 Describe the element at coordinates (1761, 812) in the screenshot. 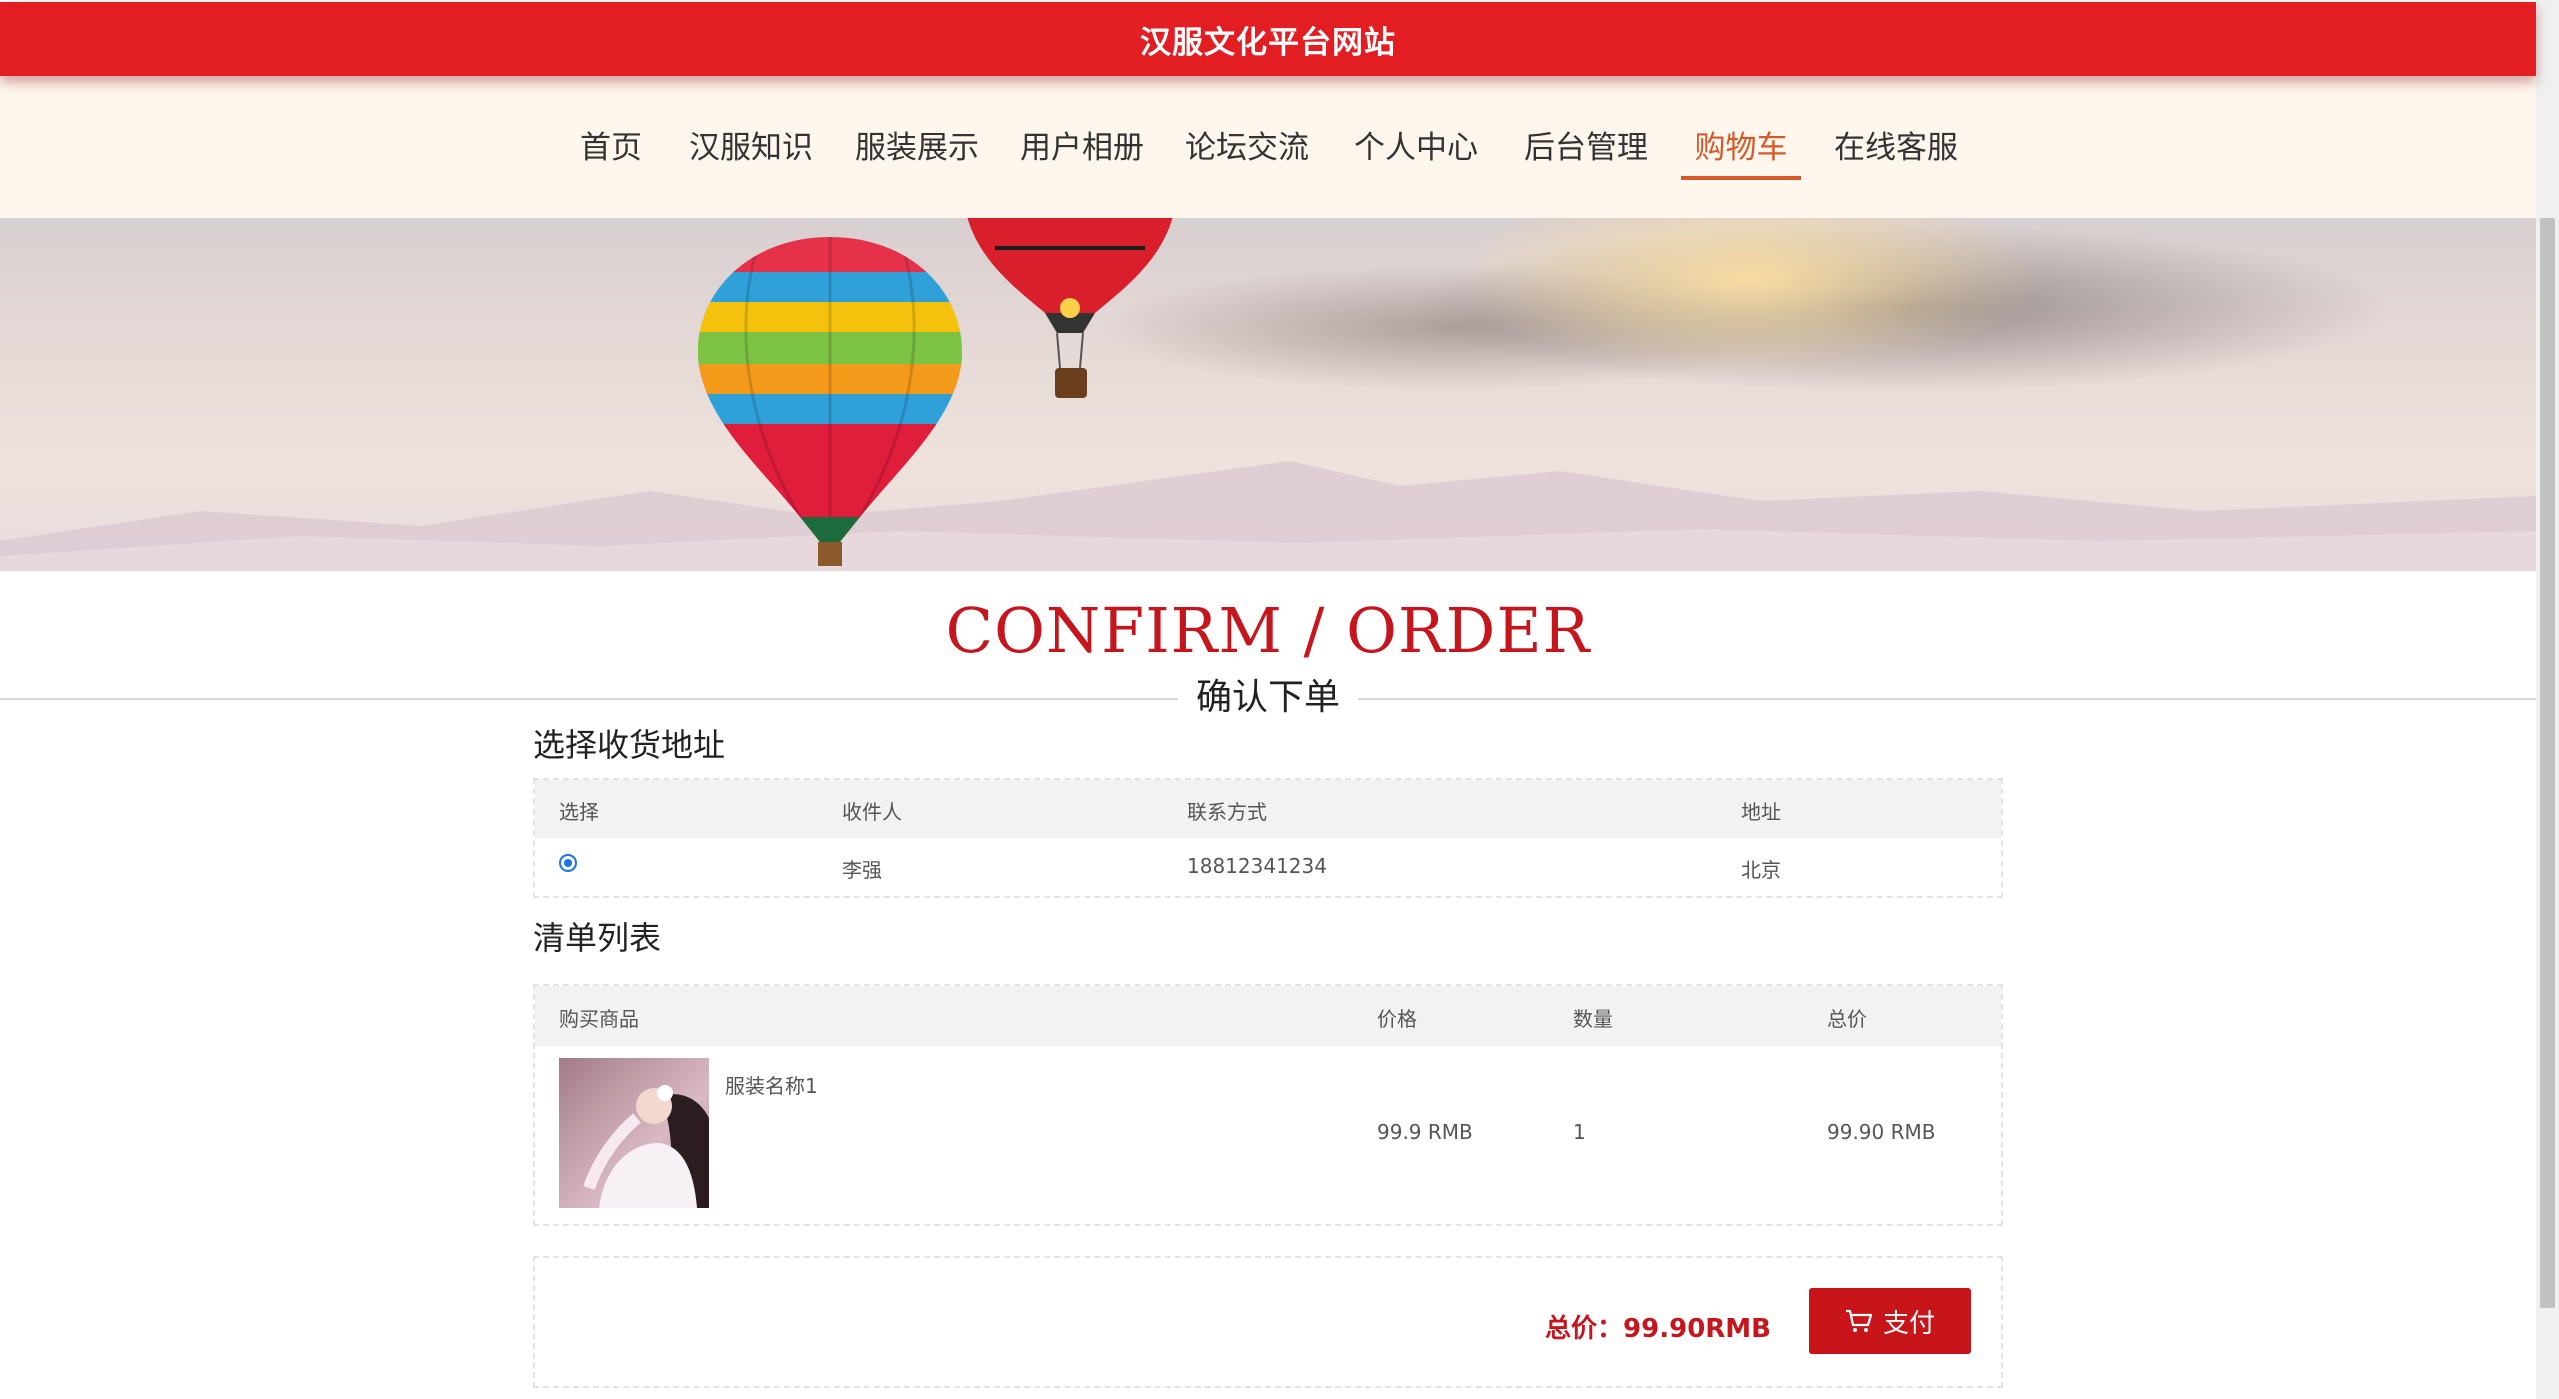

I see `header-address: 地址` at that location.